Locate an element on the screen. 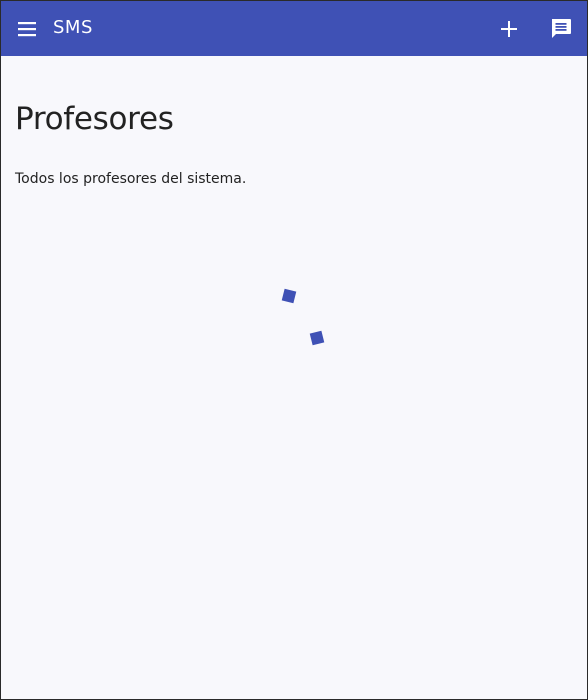  menu-icon is located at coordinates (27, 29).